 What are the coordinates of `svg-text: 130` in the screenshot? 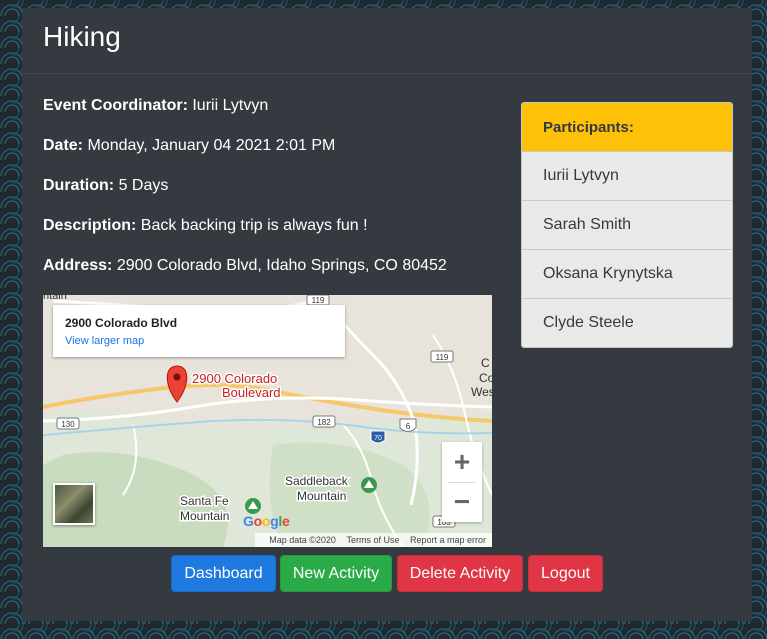 It's located at (68, 424).